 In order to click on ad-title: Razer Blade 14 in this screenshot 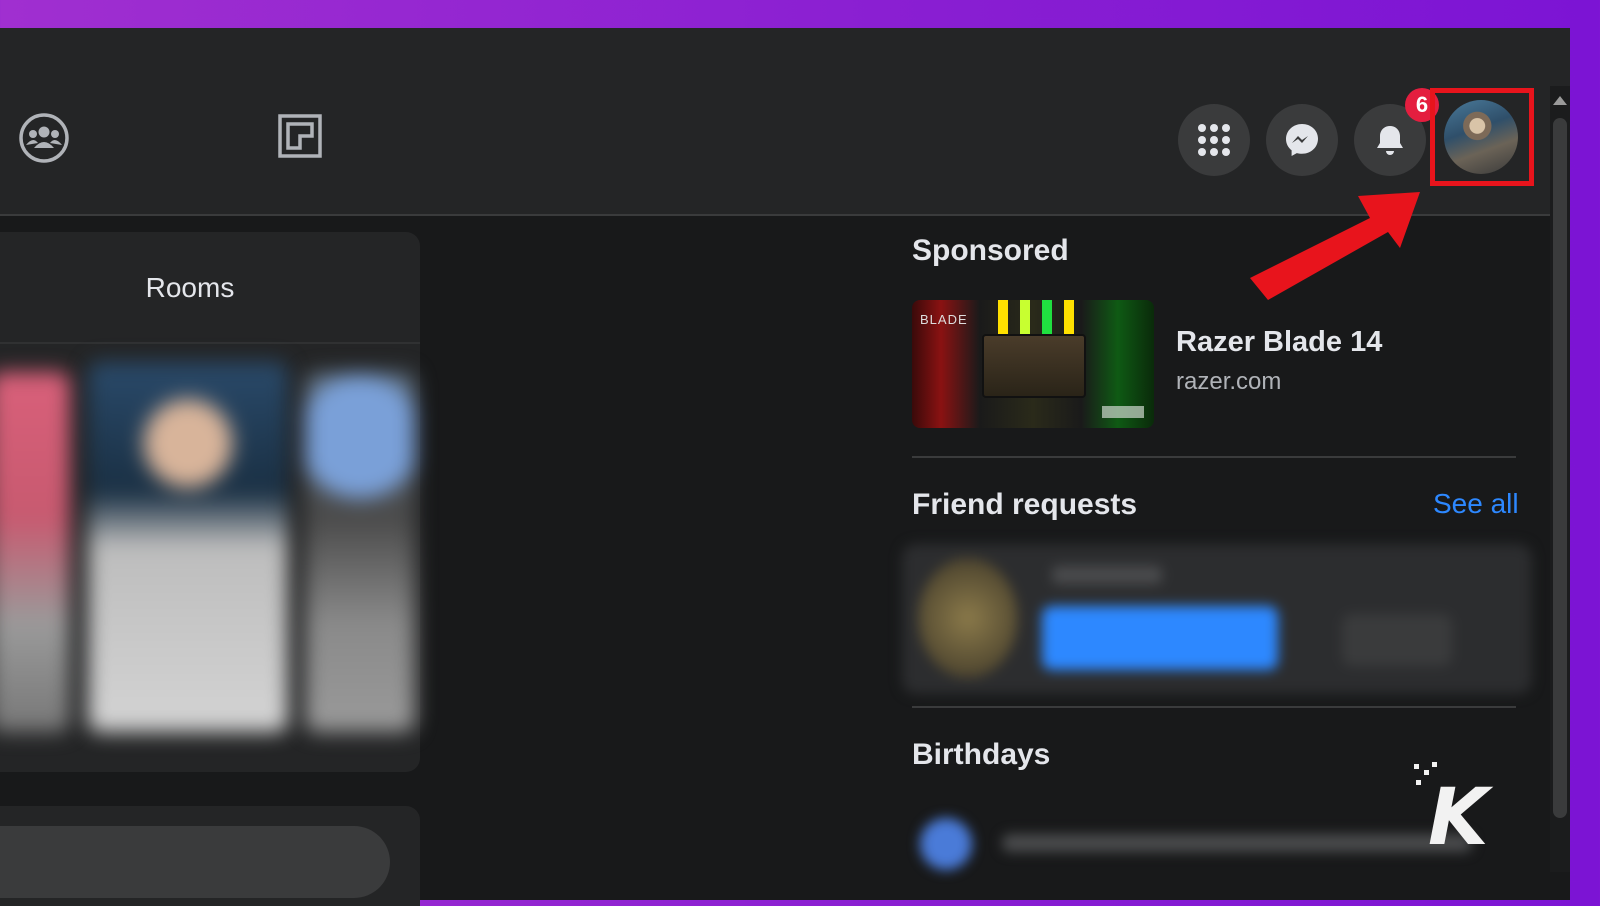, I will do `click(1279, 342)`.